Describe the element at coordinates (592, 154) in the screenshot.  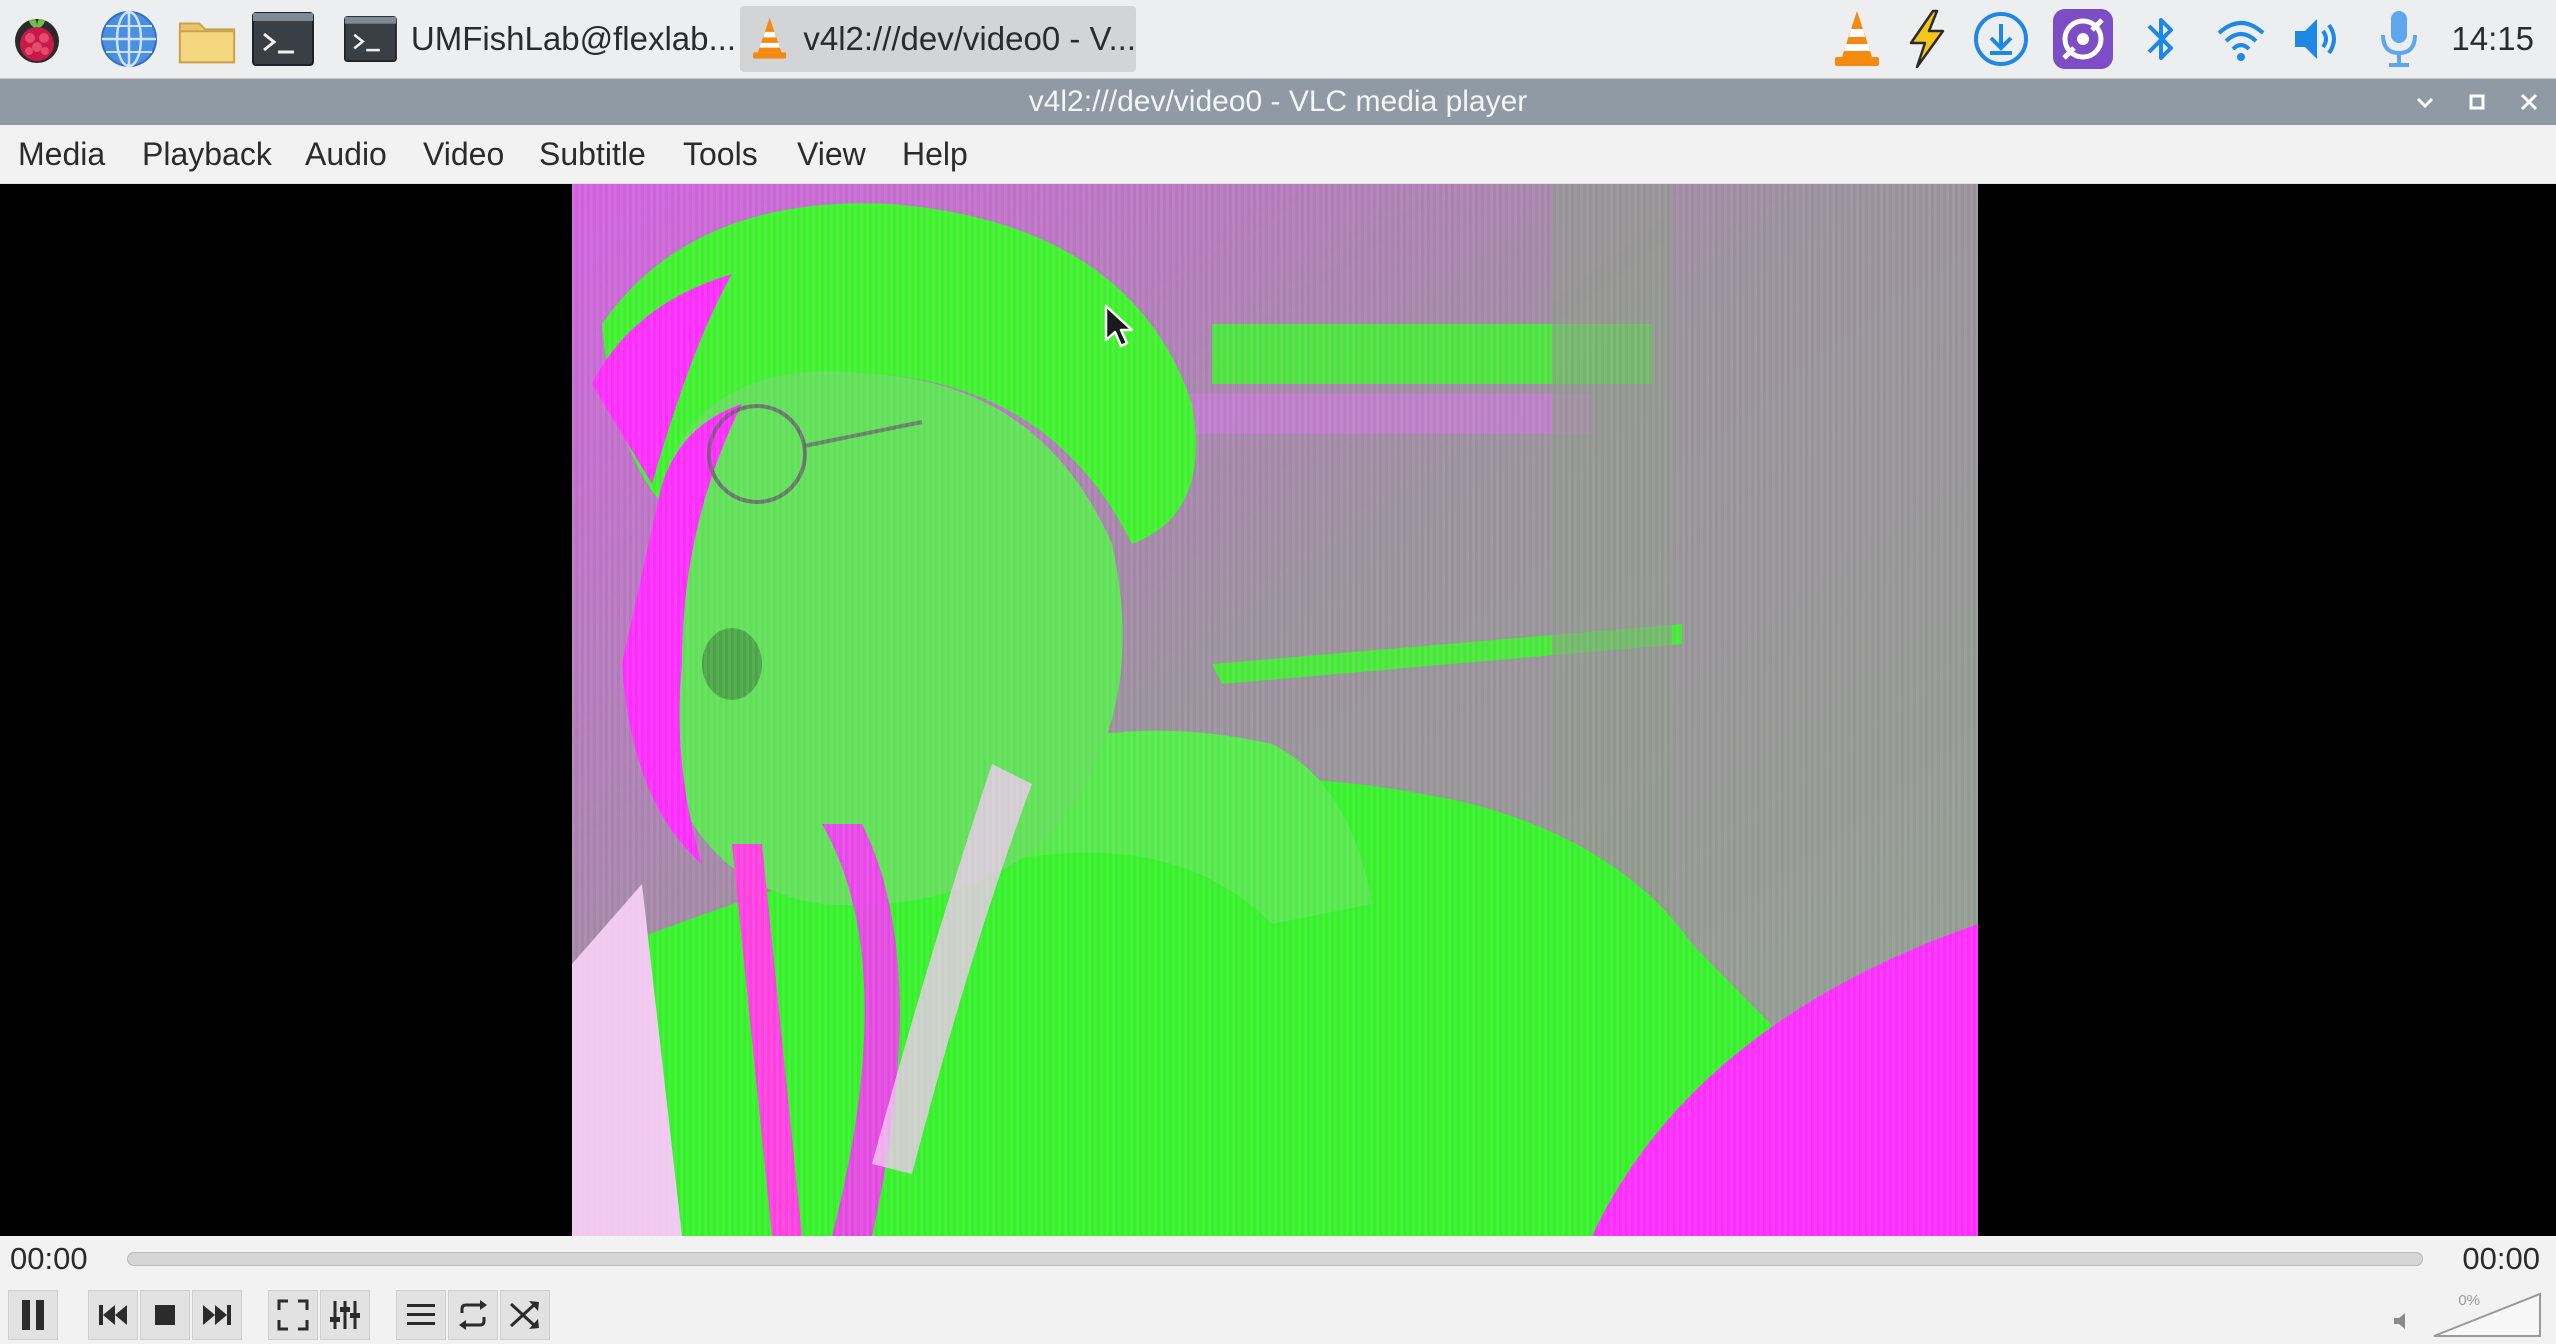
I see `menu-subtitle: Subtitle` at that location.